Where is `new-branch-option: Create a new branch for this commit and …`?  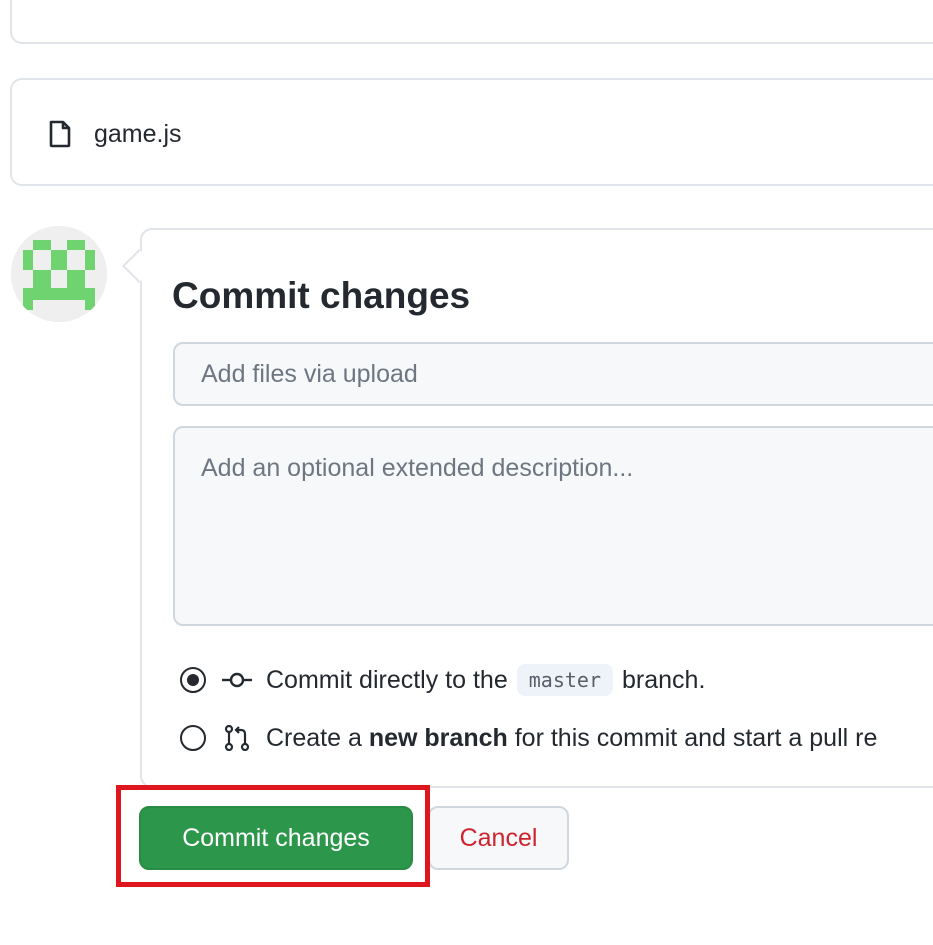
new-branch-option: Create a new branch for this commit and … is located at coordinates (528, 738).